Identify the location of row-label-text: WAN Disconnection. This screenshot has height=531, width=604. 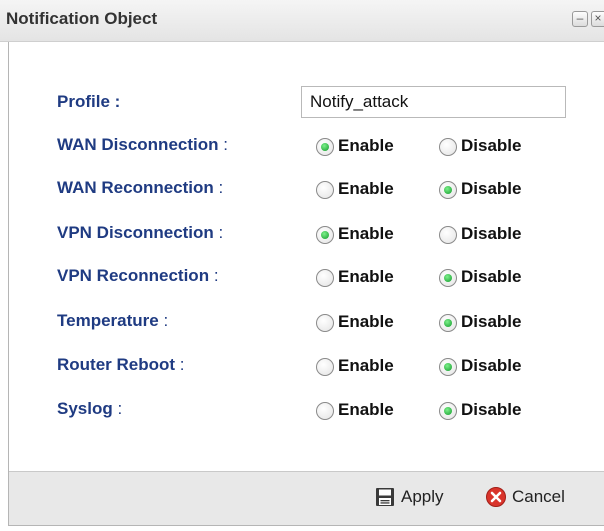
(138, 144).